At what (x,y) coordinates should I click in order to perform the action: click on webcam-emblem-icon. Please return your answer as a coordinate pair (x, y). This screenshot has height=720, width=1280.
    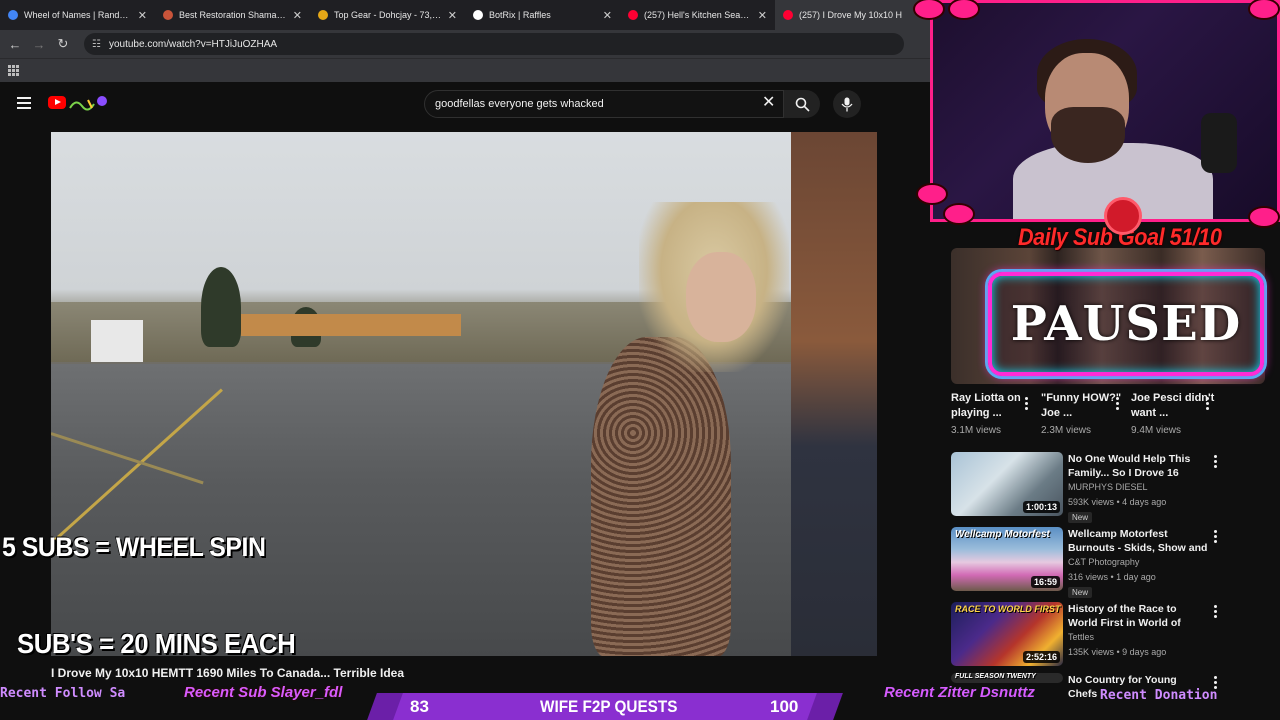
    Looking at the image, I should click on (1123, 216).